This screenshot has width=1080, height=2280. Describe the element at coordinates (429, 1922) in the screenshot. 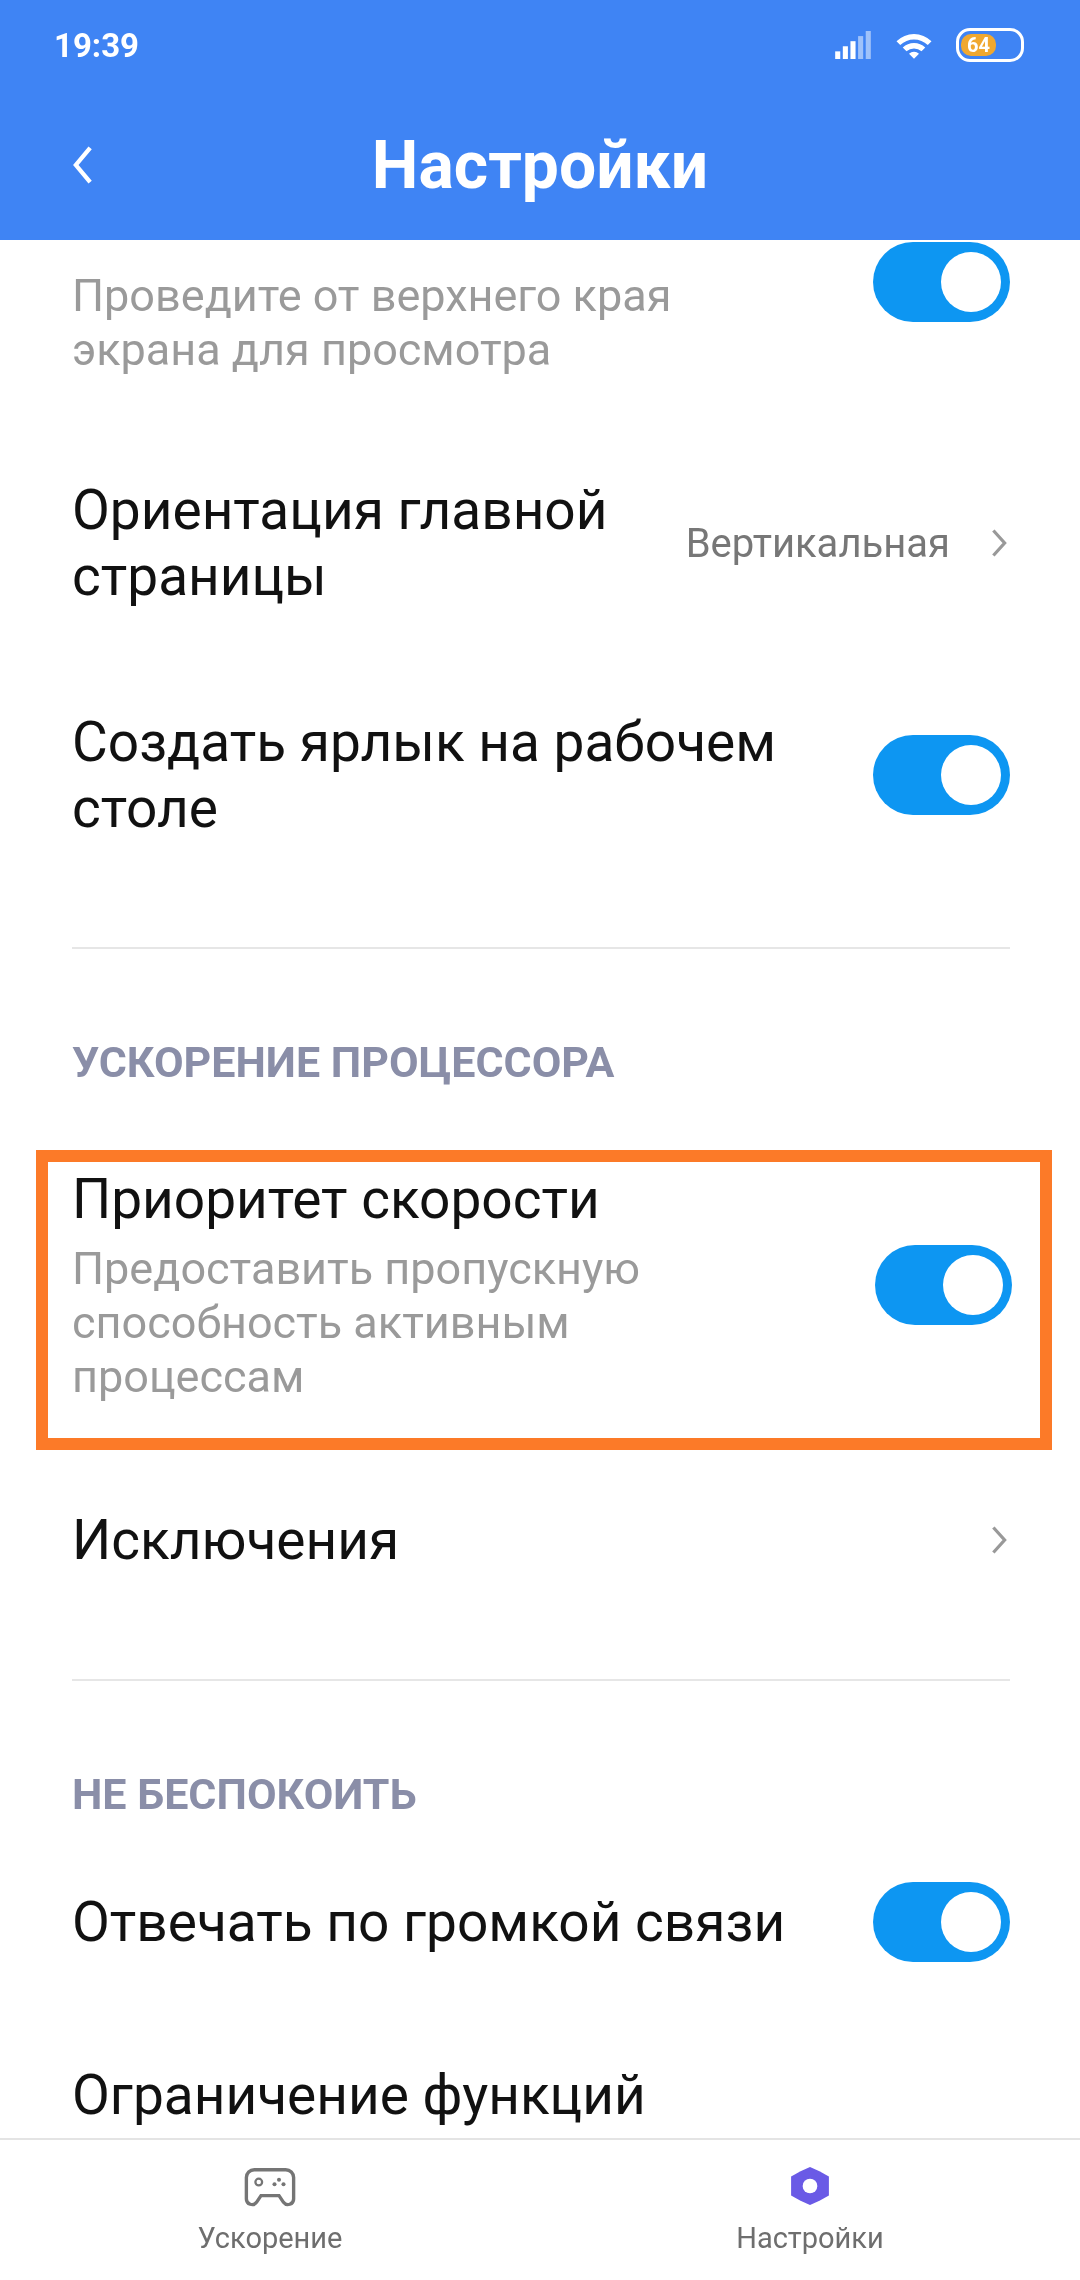

I see `setting-title: Отвечать по громкой связи` at that location.